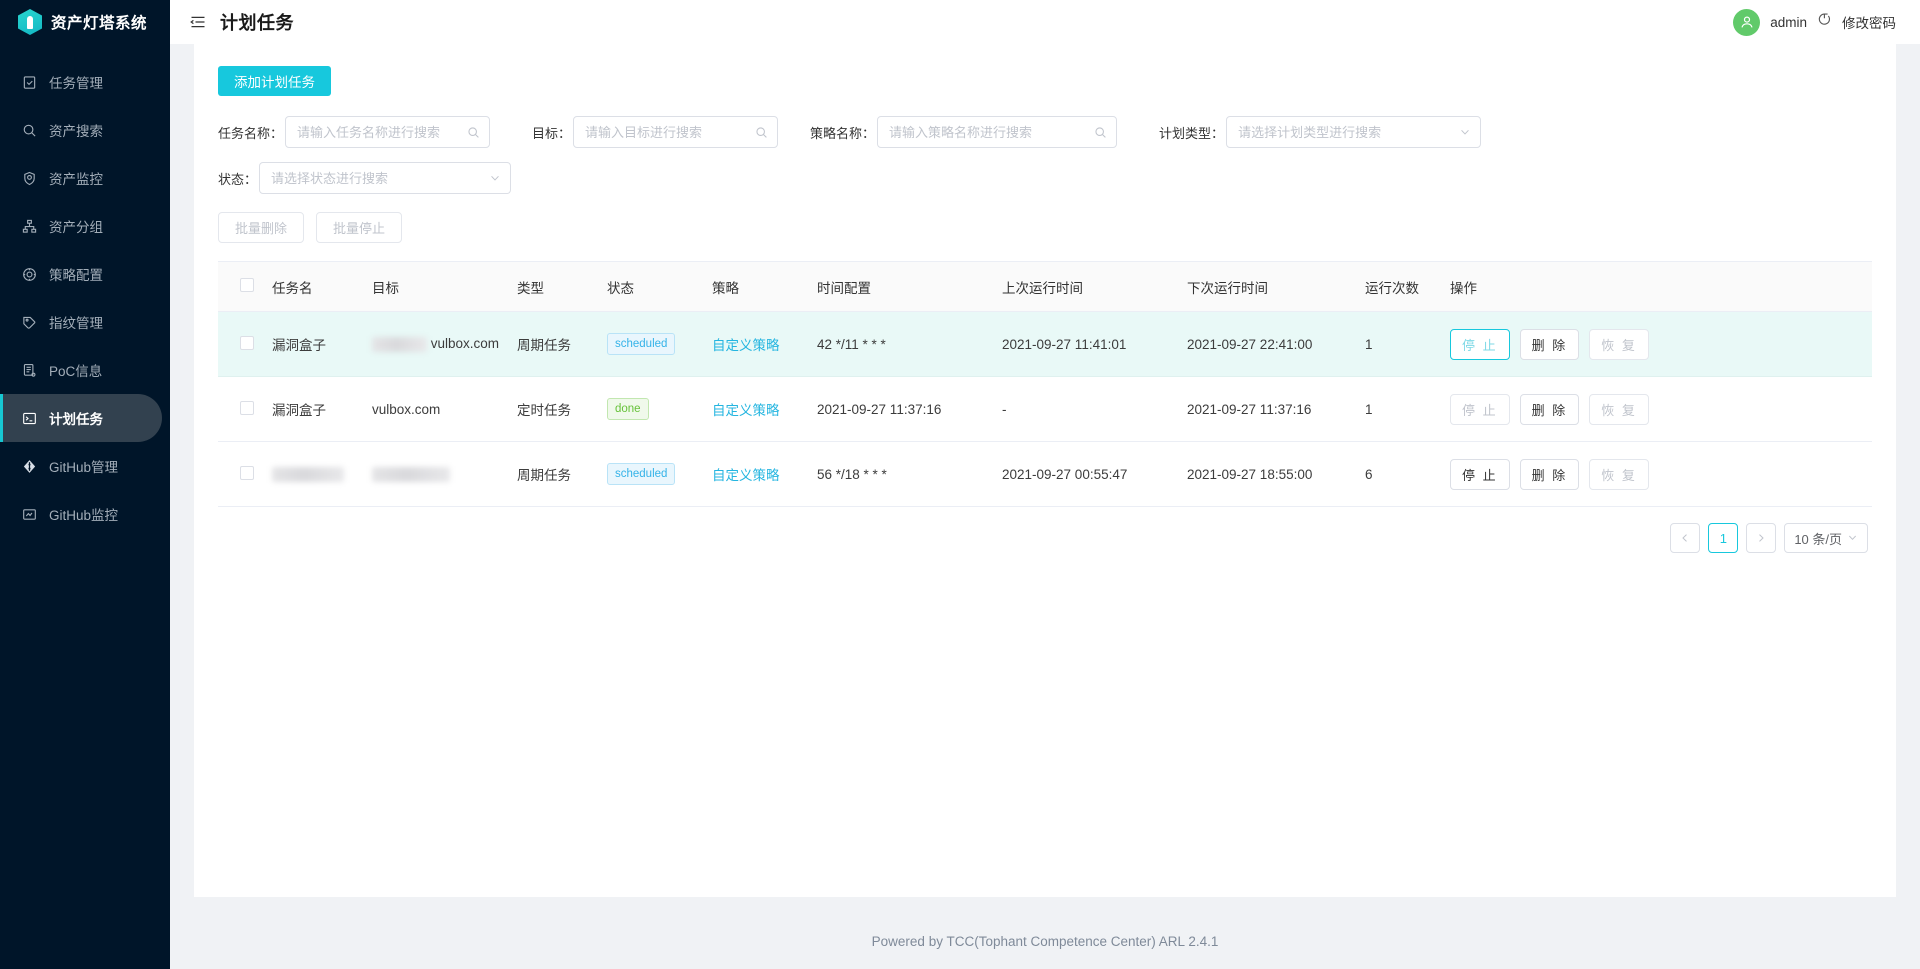 Image resolution: width=1920 pixels, height=969 pixels. I want to click on sitemap-icon, so click(29, 226).